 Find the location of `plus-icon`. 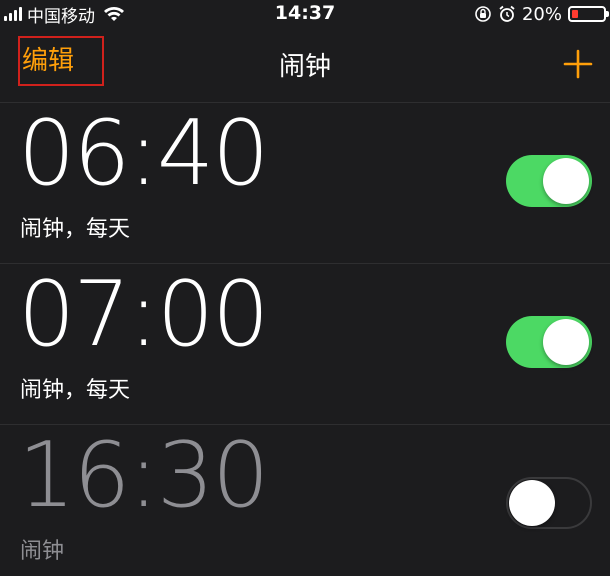

plus-icon is located at coordinates (578, 64).